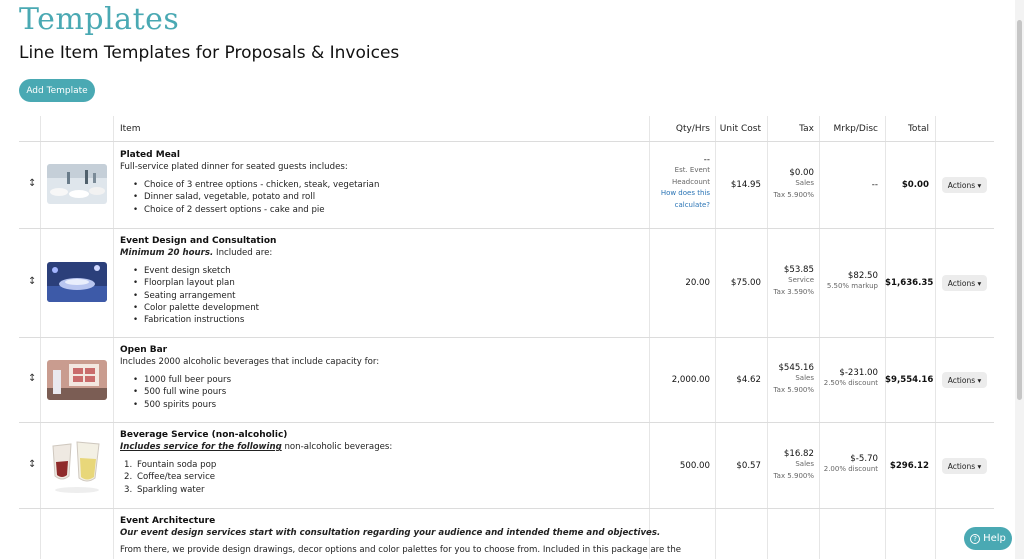 The image size is (1024, 559). Describe the element at coordinates (150, 155) in the screenshot. I see `item-name: Plated Meal` at that location.